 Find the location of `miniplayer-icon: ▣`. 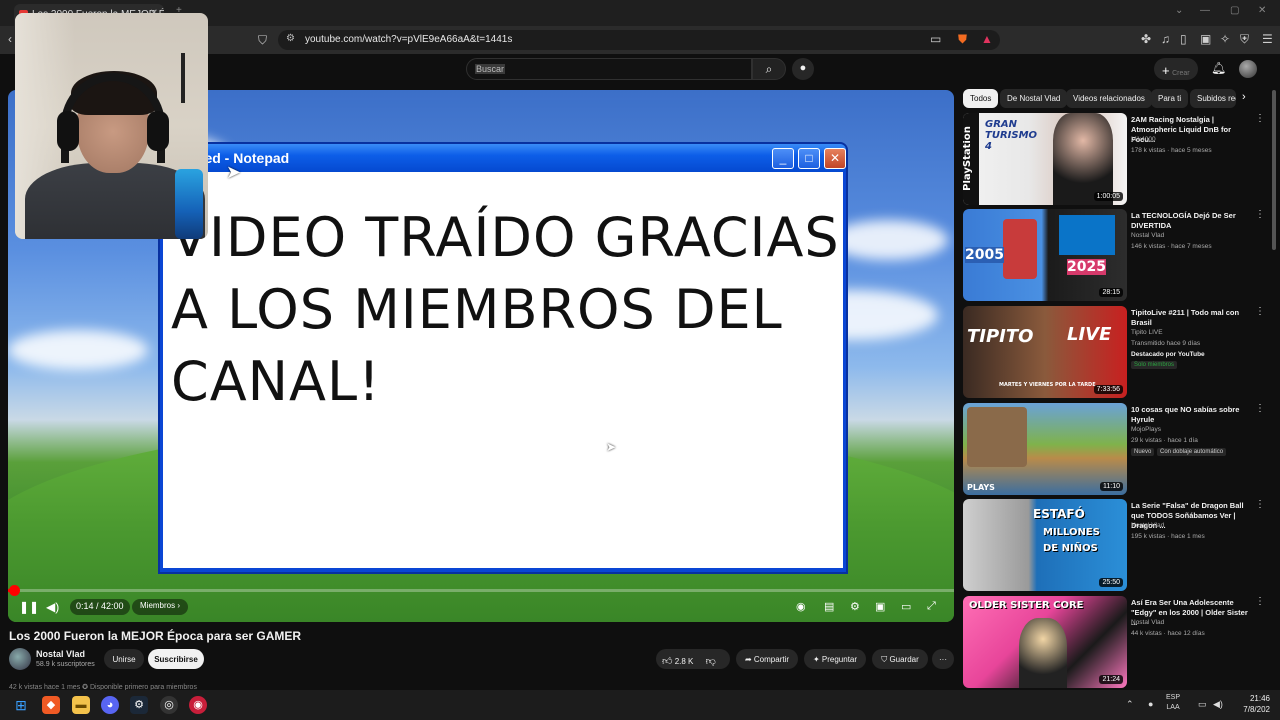

miniplayer-icon: ▣ is located at coordinates (880, 606).